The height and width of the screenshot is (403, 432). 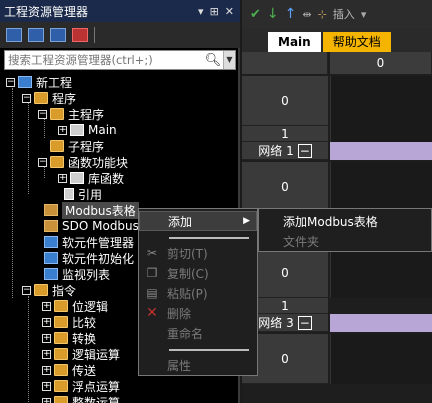 What do you see at coordinates (69, 338) in the screenshot?
I see `tree-node-convert: + 转换` at bounding box center [69, 338].